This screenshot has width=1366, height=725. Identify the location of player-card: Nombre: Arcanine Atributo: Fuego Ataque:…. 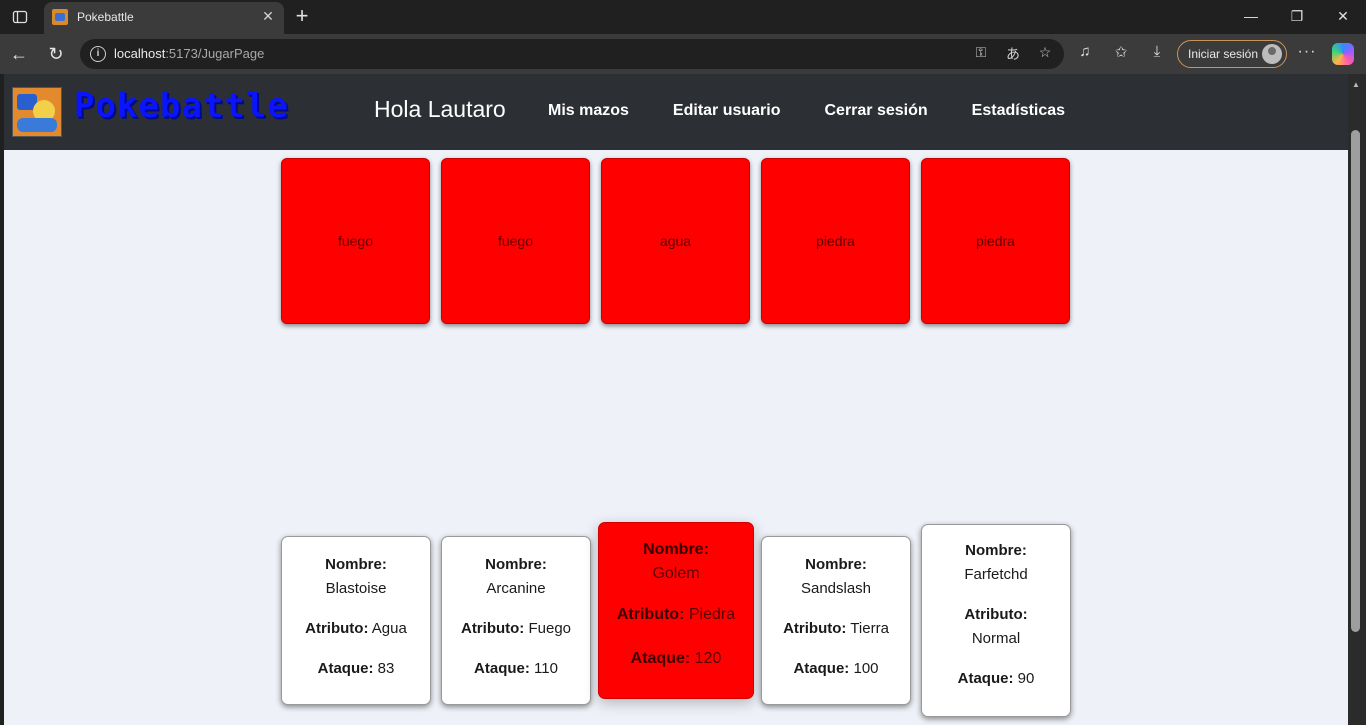
(516, 620).